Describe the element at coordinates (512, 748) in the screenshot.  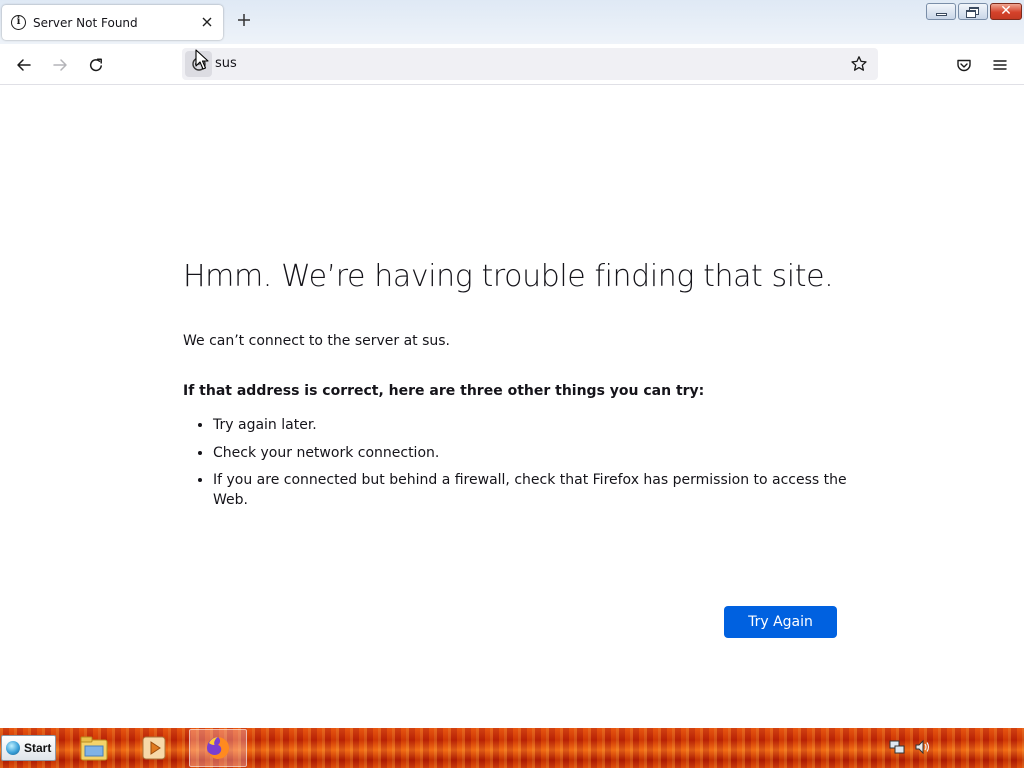
I see `taskbar: Start` at that location.